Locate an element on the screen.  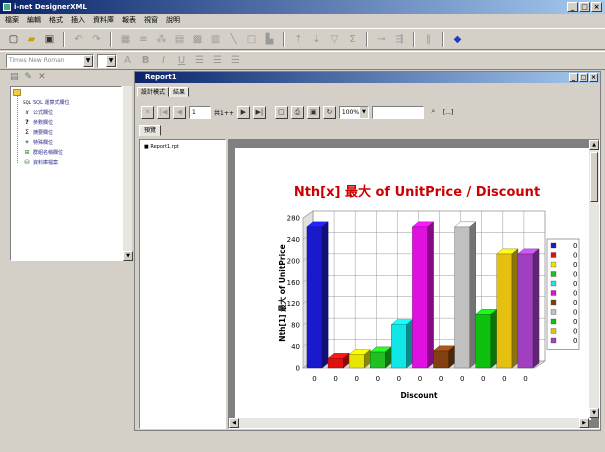
legend-label: 0 is located at coordinates (575, 256).